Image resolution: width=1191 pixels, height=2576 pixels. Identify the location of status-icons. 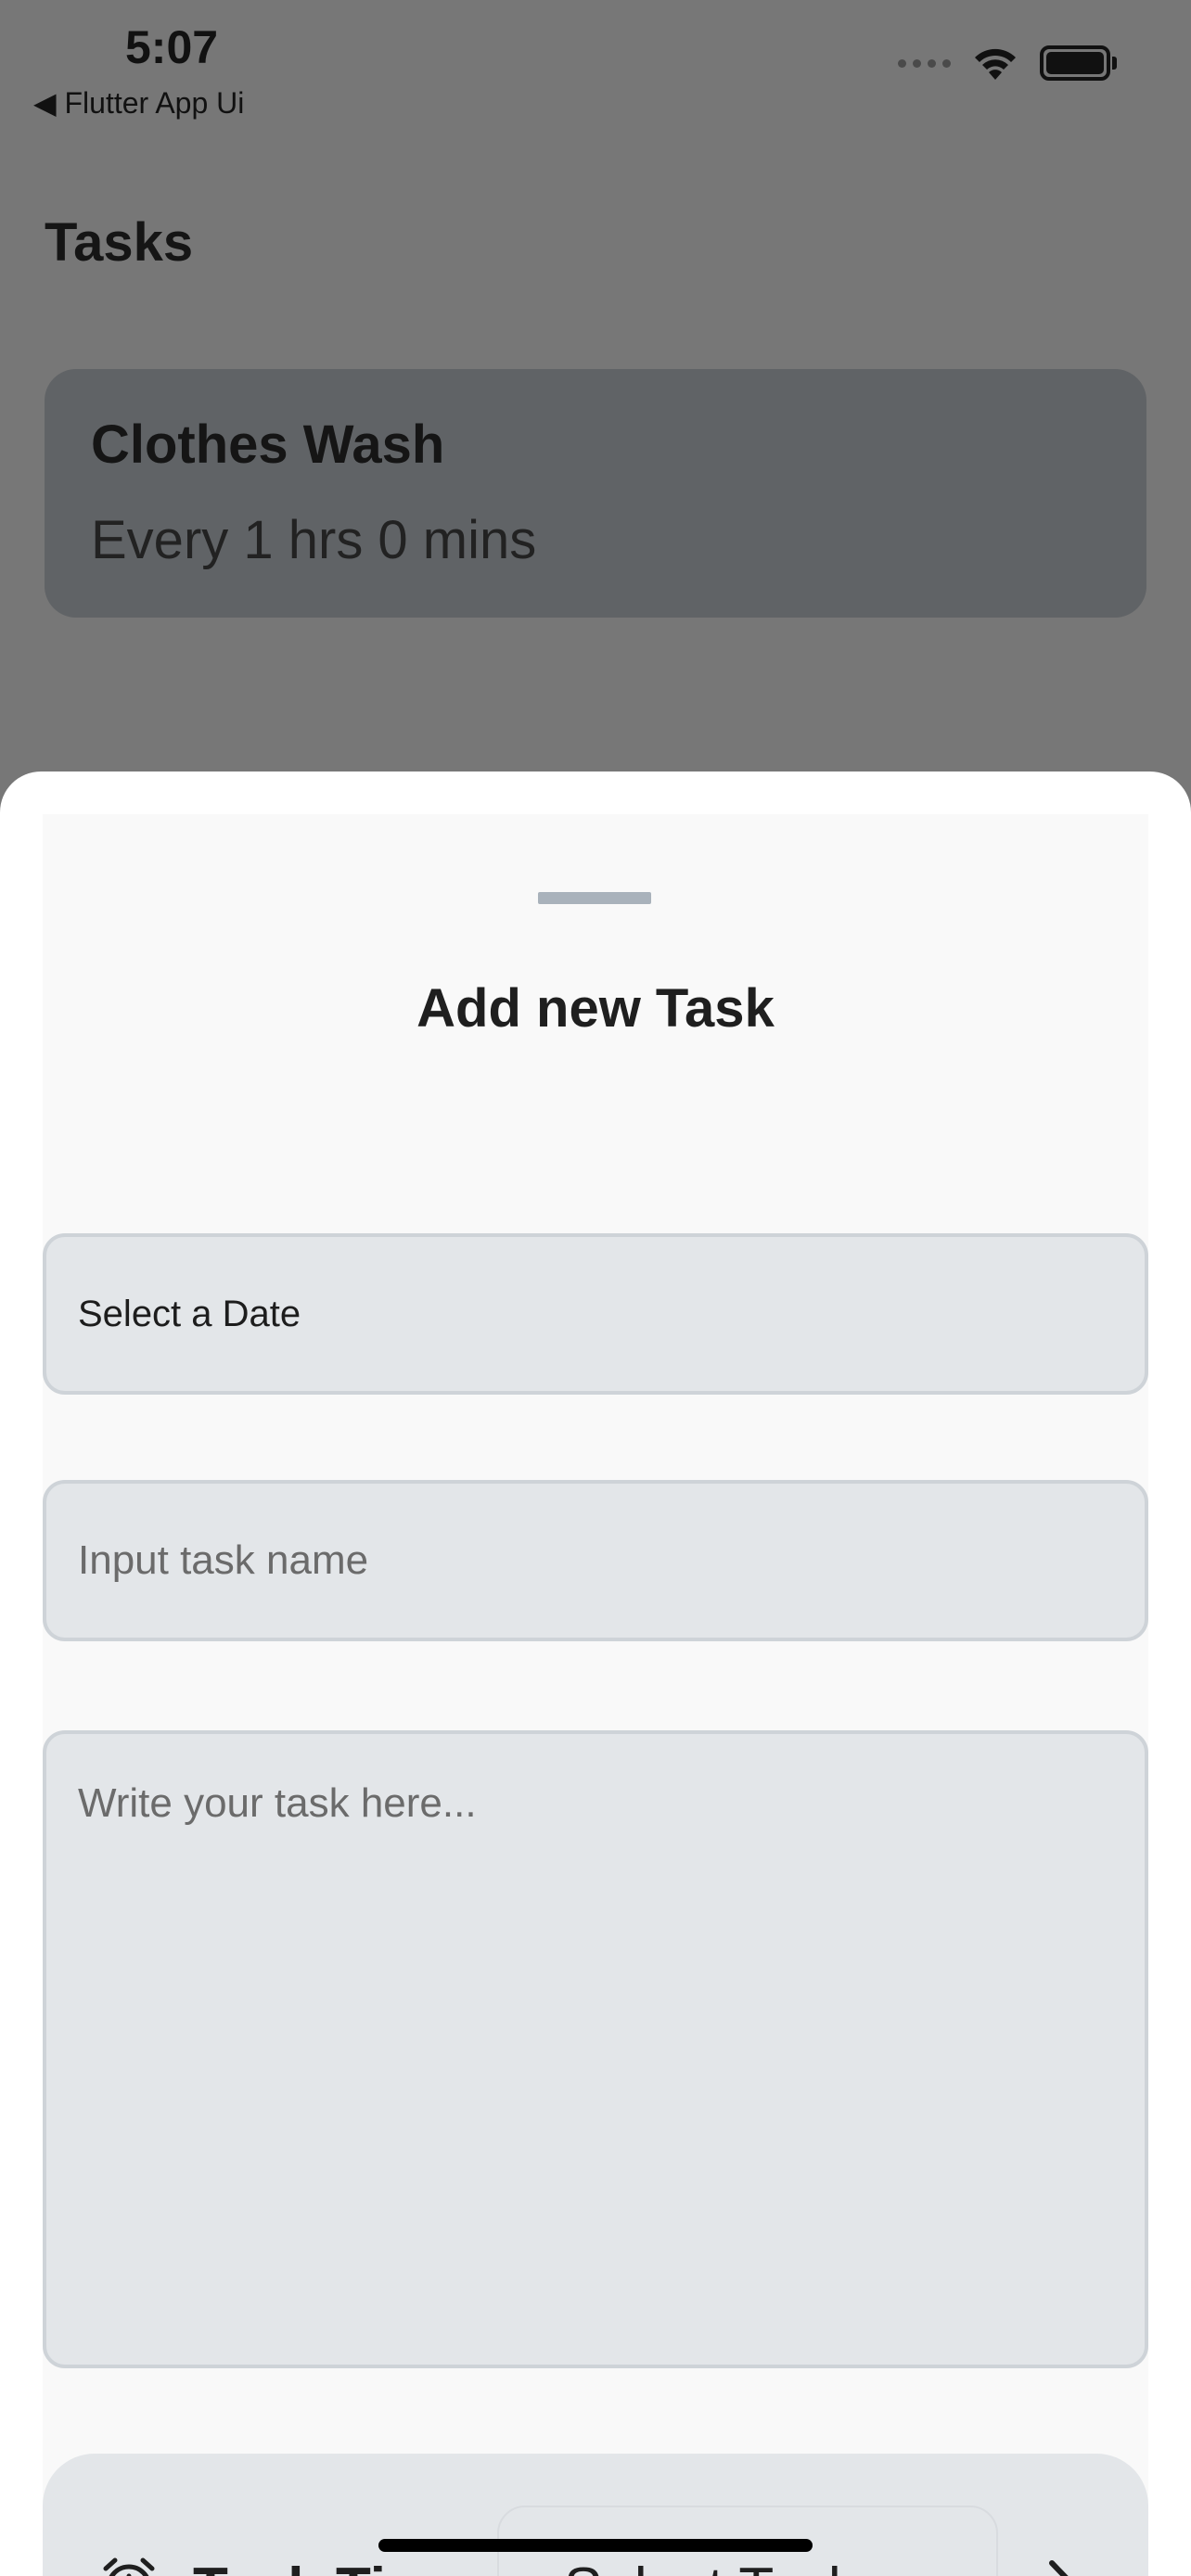
(1007, 64).